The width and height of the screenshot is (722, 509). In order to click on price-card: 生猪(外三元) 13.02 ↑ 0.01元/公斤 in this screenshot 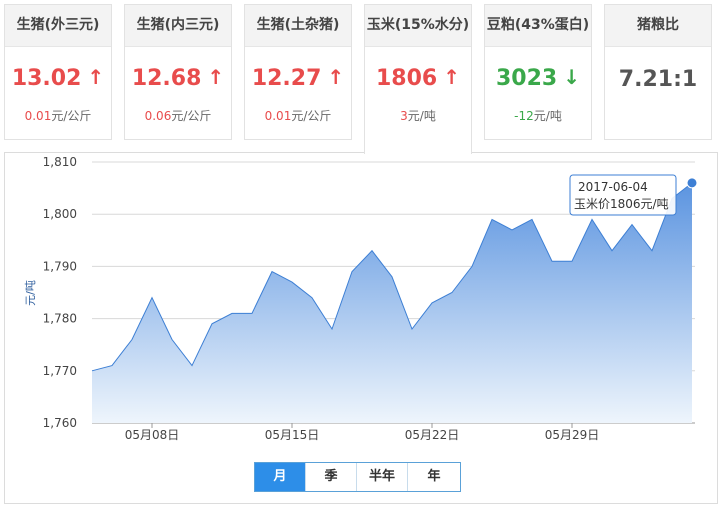, I will do `click(58, 72)`.